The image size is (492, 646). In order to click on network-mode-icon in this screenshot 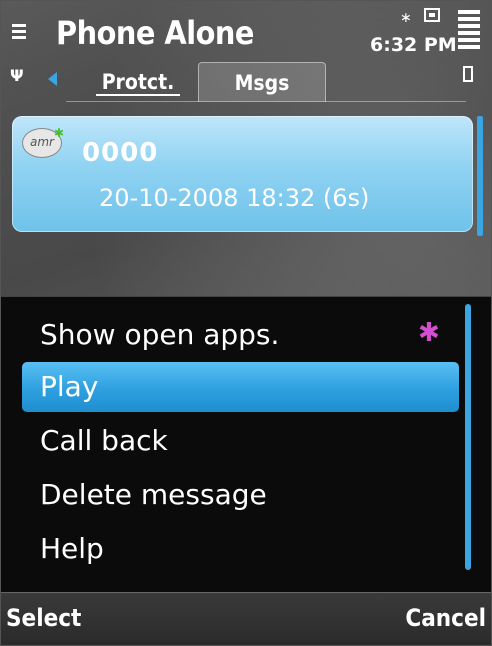, I will do `click(432, 15)`.